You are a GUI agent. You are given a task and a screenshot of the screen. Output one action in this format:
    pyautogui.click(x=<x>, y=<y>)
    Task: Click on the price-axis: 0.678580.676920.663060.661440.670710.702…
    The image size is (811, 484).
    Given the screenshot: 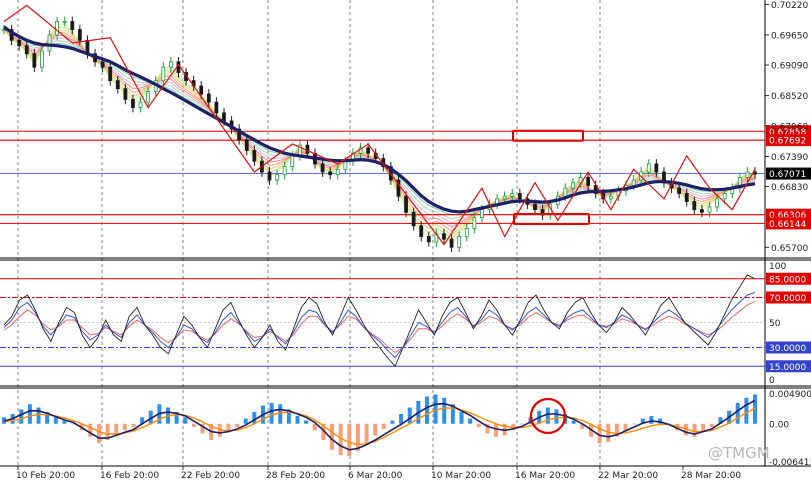 What is the action you would take?
    pyautogui.click(x=788, y=234)
    